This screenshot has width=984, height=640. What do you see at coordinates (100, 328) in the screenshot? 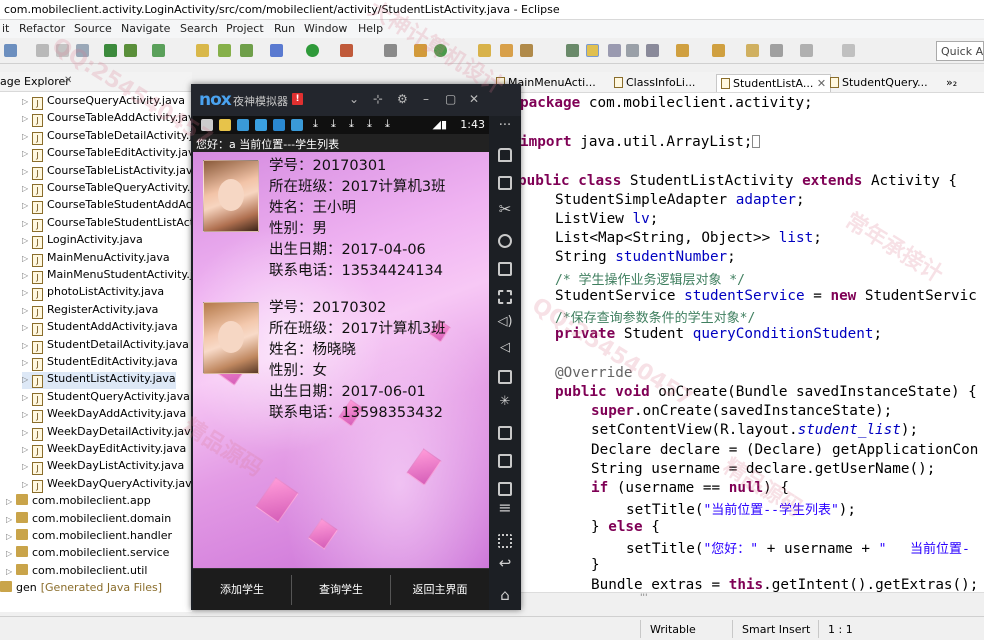
I see `tree-item-file: ▷ J StudentAddActivity.java` at bounding box center [100, 328].